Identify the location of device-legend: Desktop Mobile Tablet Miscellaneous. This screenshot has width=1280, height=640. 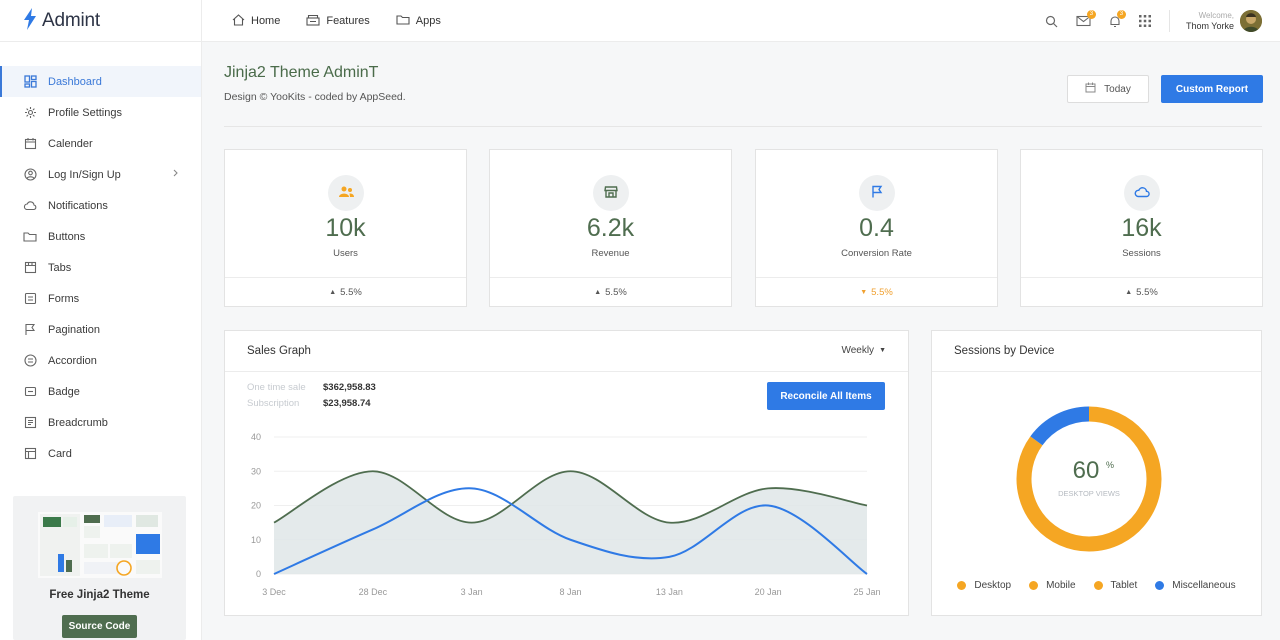
(1096, 585).